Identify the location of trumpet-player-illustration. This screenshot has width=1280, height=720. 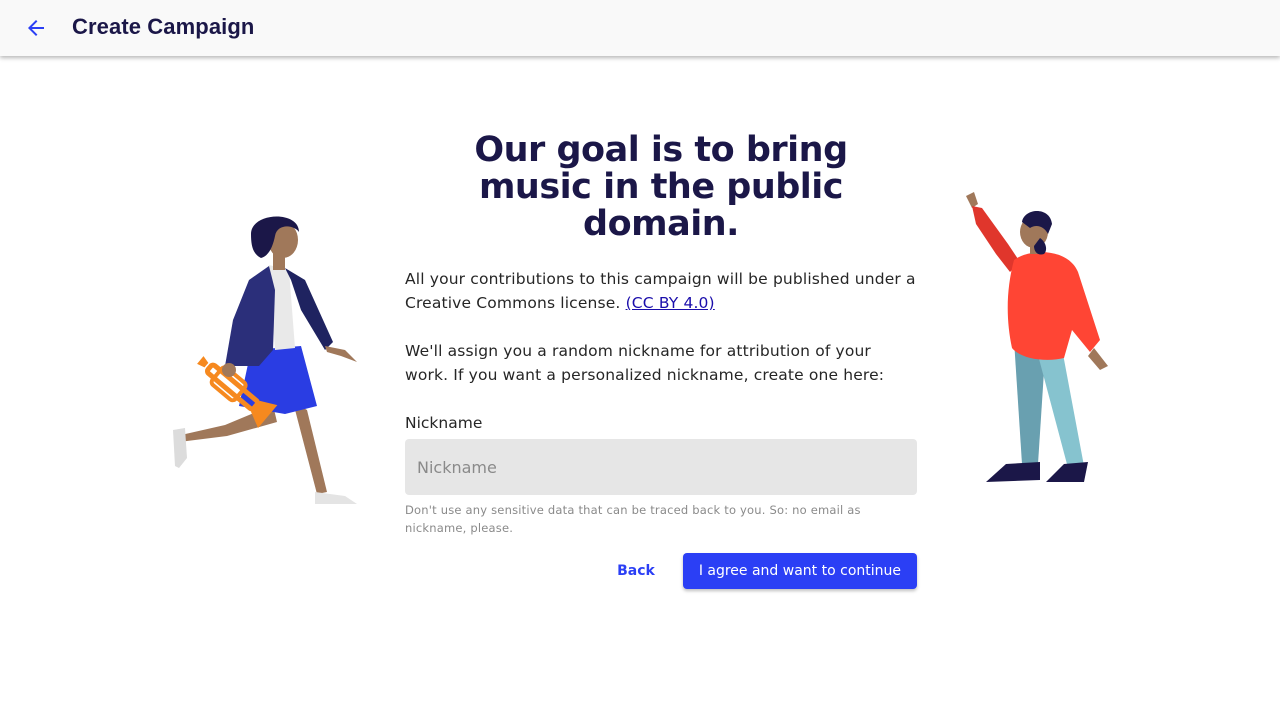
(265, 360).